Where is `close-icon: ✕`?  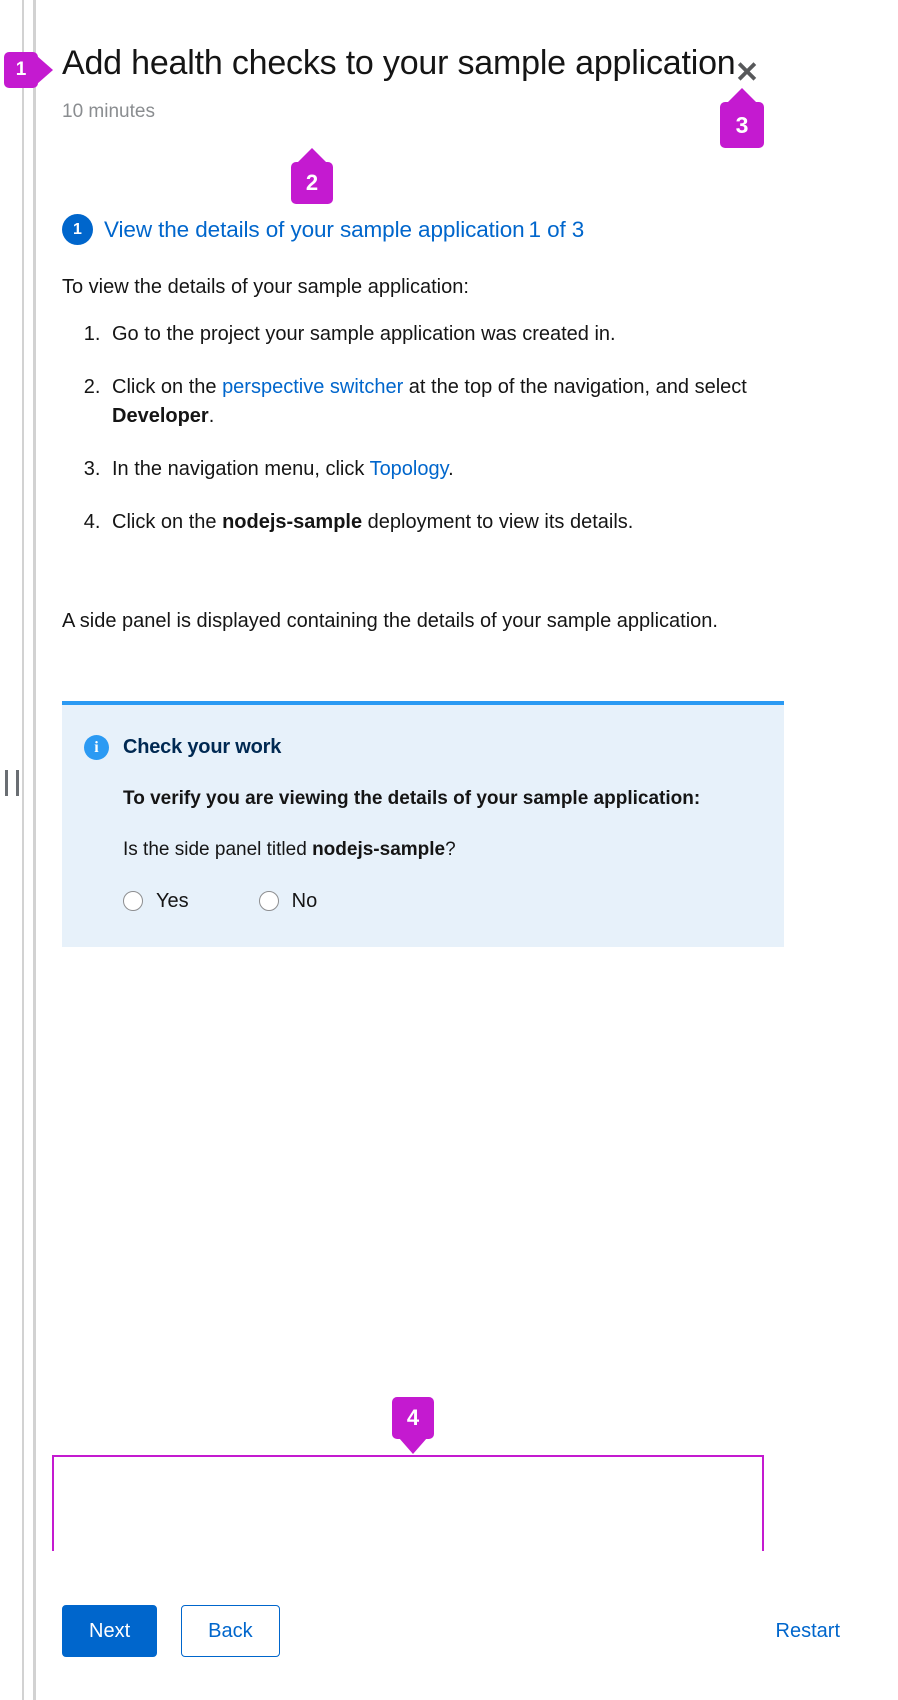 close-icon: ✕ is located at coordinates (747, 72).